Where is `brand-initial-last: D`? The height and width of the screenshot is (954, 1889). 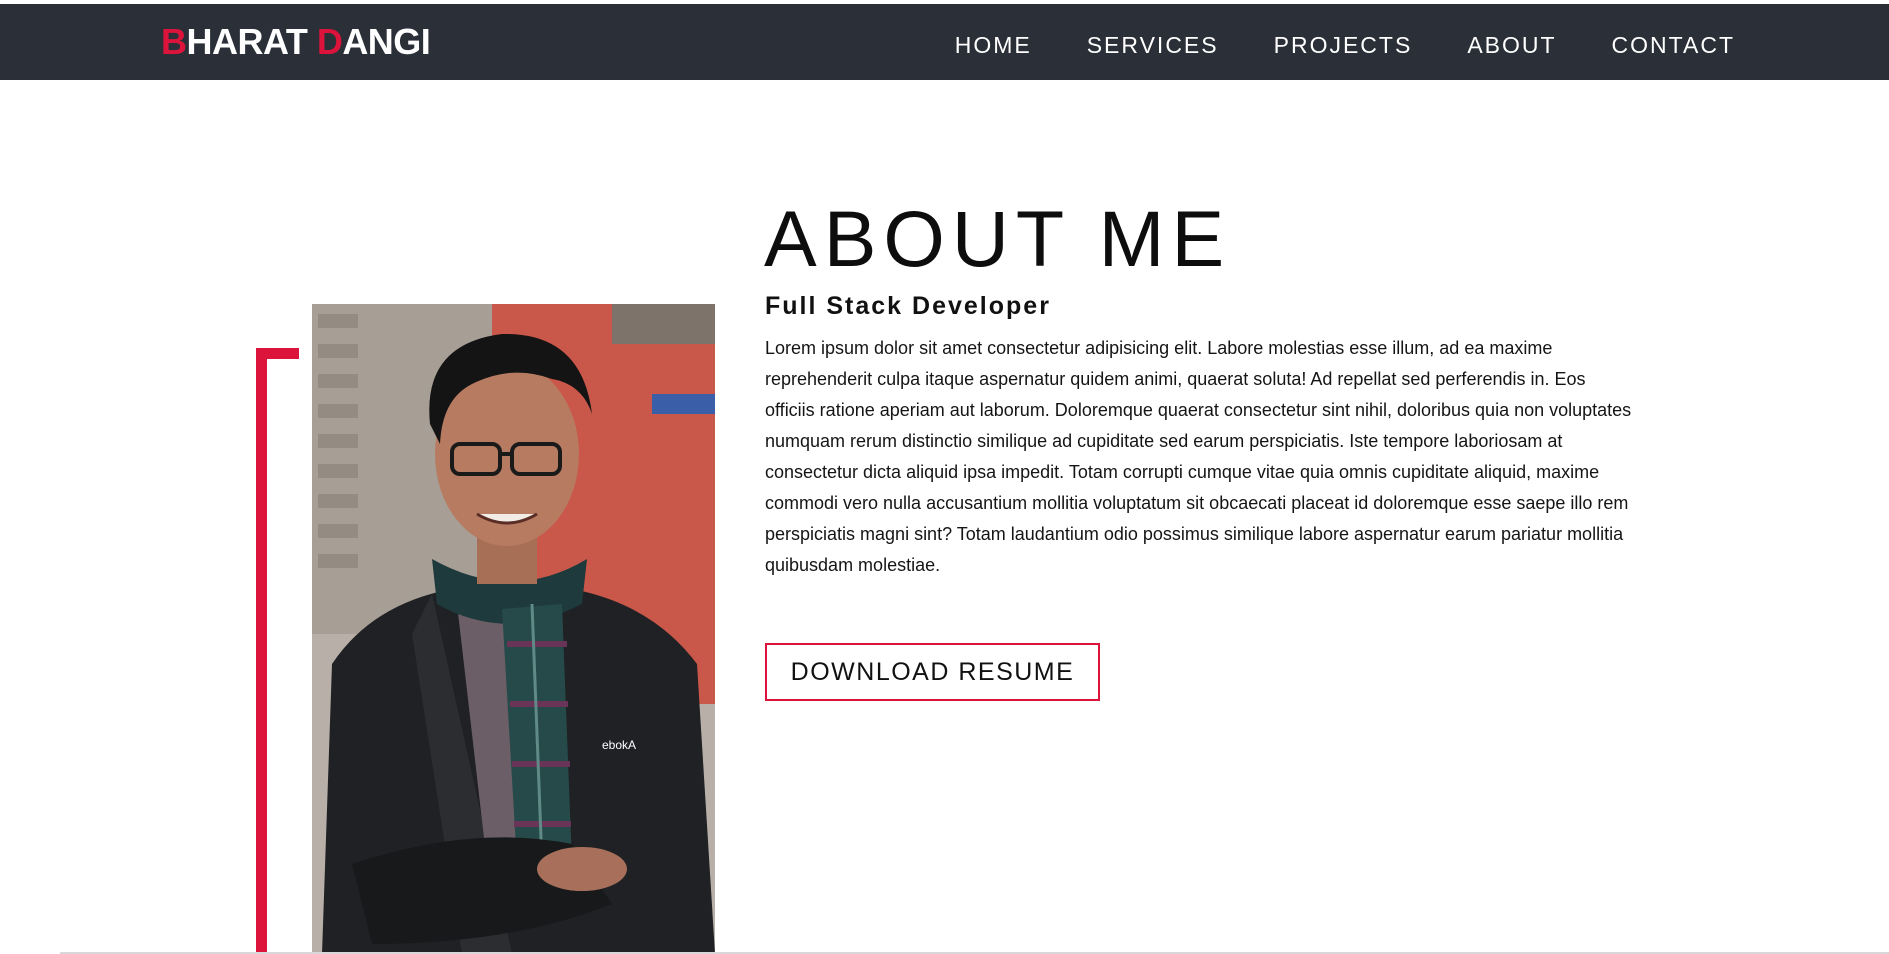 brand-initial-last: D is located at coordinates (329, 41).